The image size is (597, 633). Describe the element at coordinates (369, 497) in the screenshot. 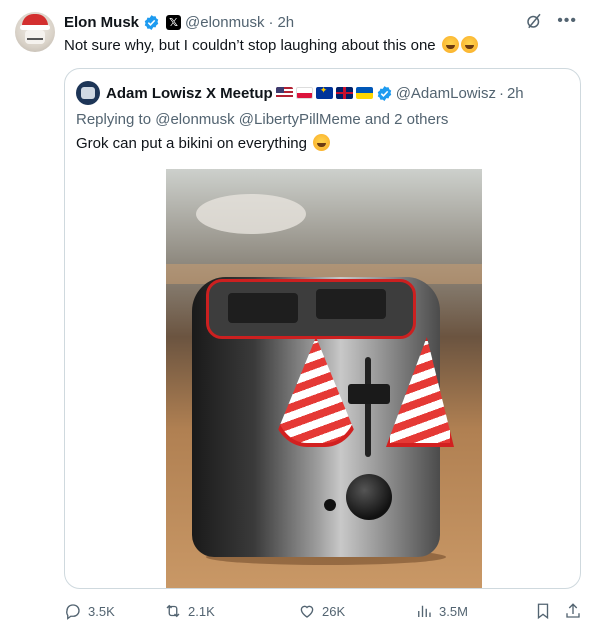

I see `toaster-knob` at that location.